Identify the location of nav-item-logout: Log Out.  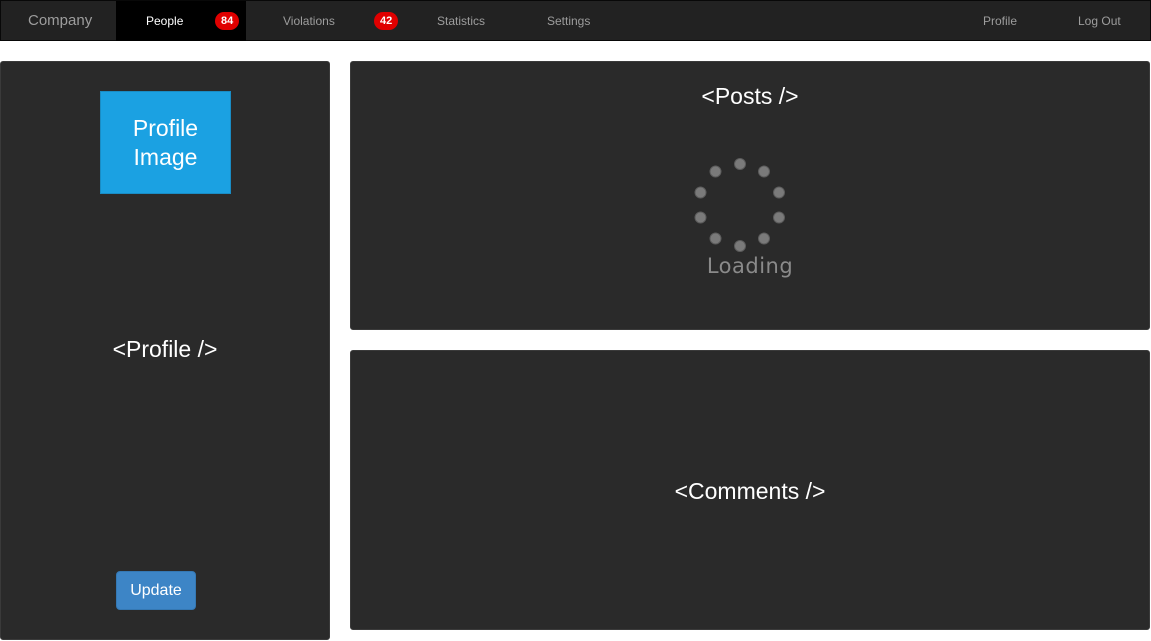
(1099, 21).